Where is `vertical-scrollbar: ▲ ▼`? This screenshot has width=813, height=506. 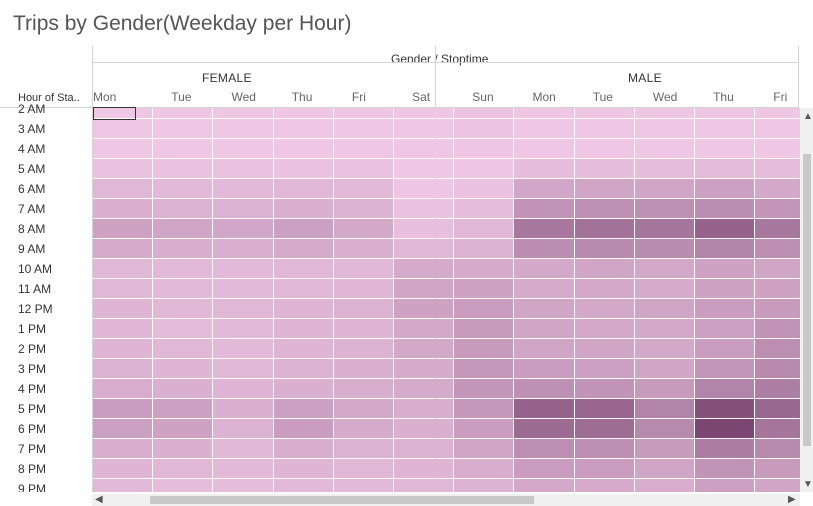
vertical-scrollbar: ▲ ▼ is located at coordinates (806, 300).